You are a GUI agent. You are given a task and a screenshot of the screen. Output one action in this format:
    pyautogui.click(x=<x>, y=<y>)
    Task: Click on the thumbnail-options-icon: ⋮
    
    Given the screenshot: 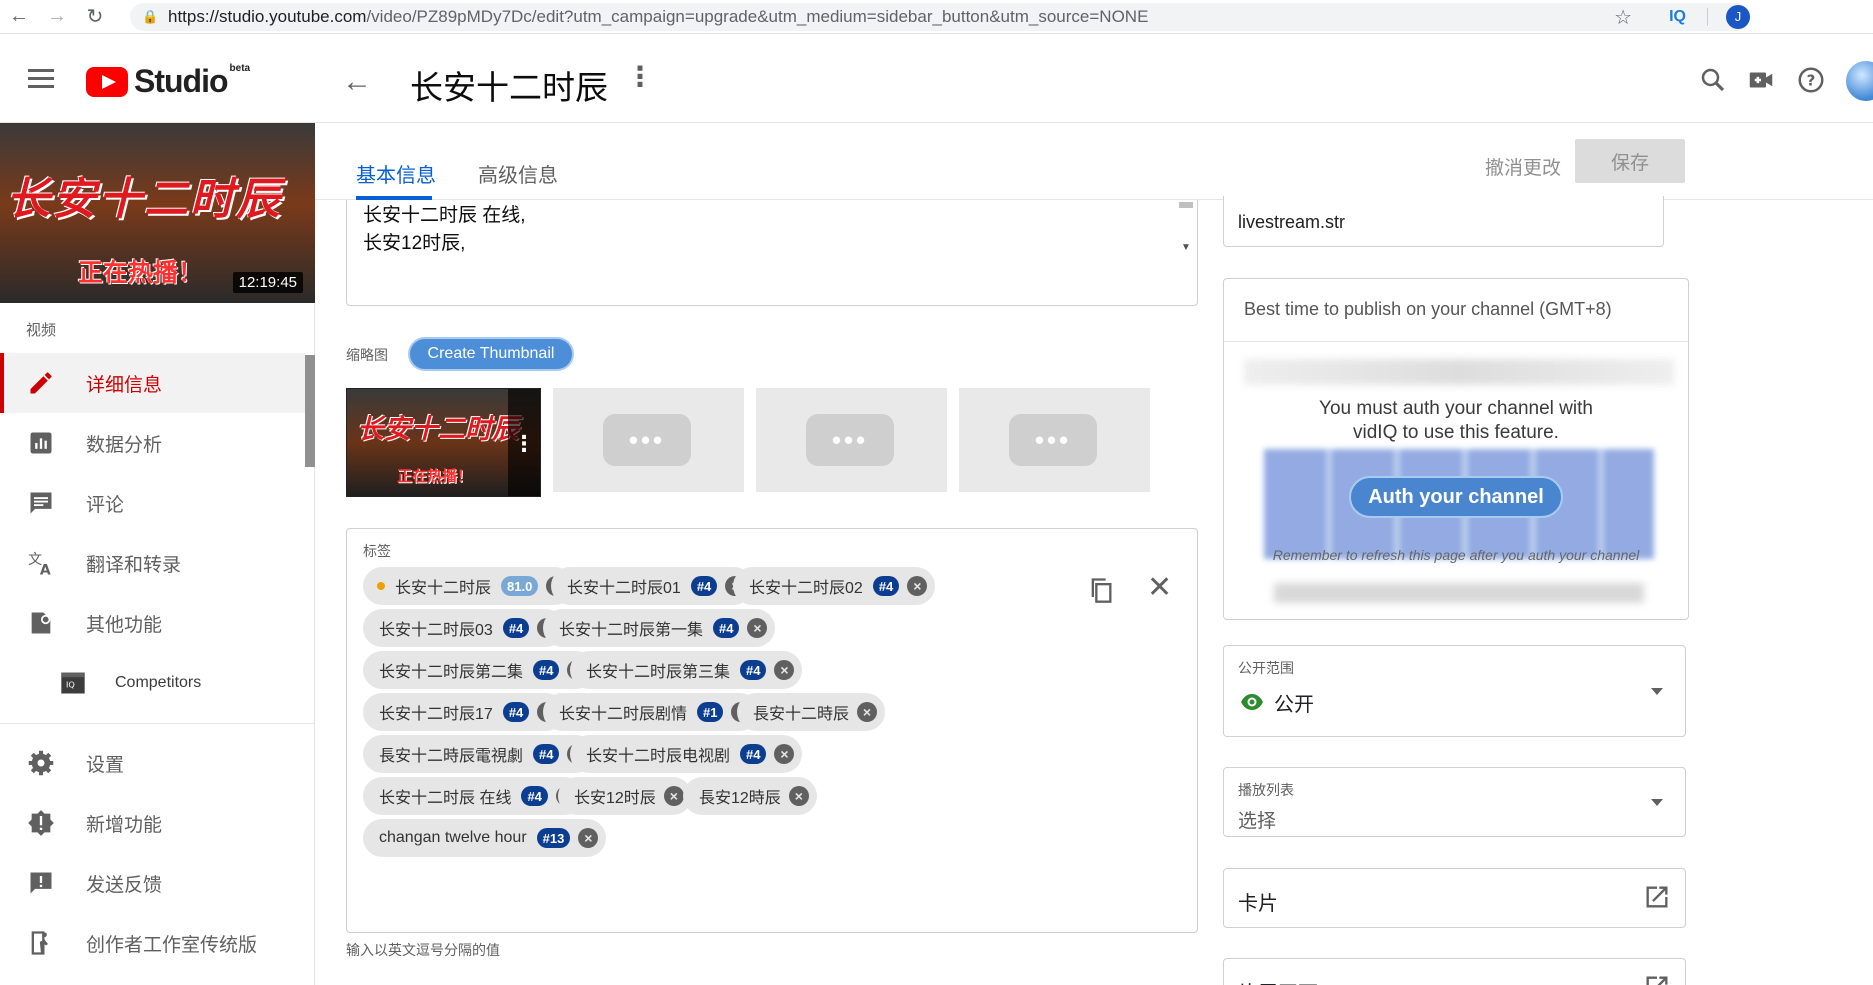 What is the action you would take?
    pyautogui.click(x=524, y=442)
    